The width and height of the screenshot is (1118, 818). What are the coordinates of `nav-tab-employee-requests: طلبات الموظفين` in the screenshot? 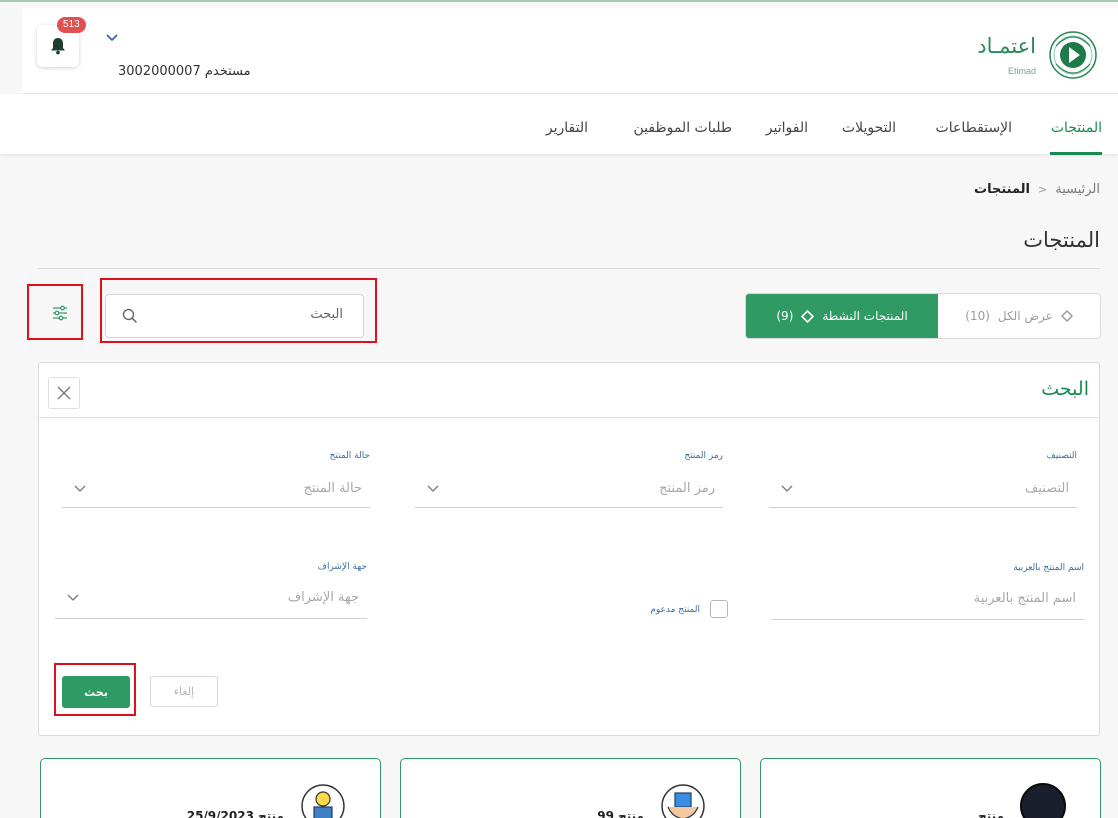 It's located at (683, 128).